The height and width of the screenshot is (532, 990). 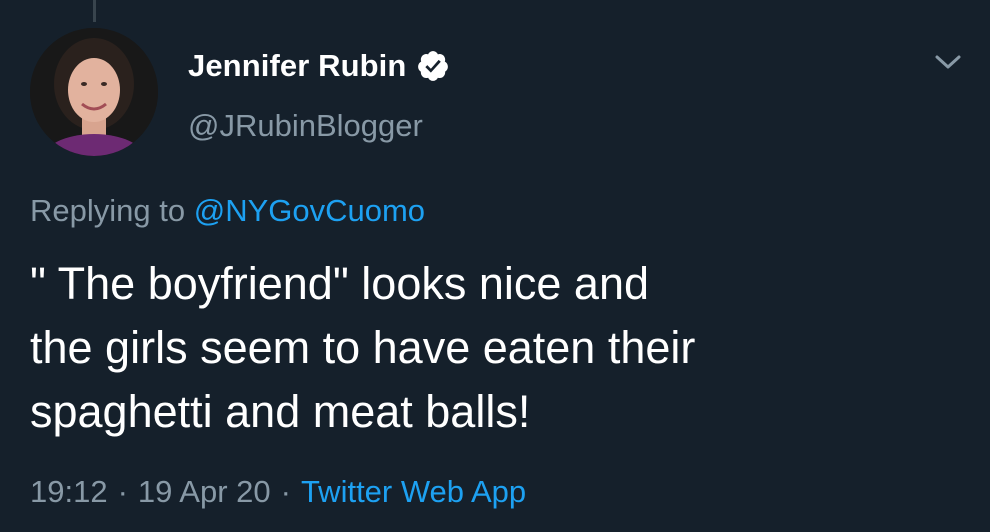 I want to click on author-name-row: Jennifer Rubin, so click(x=319, y=66).